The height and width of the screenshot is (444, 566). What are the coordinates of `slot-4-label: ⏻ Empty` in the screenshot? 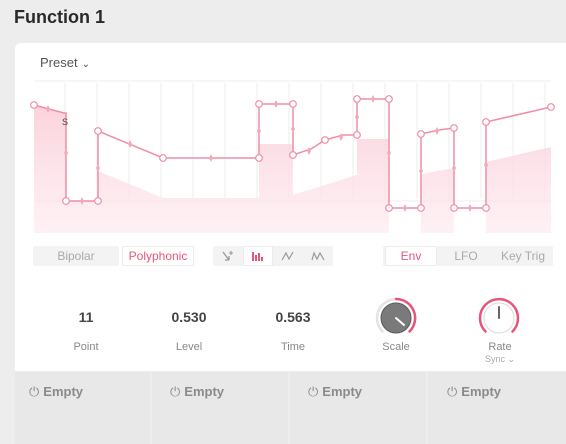 It's located at (474, 392).